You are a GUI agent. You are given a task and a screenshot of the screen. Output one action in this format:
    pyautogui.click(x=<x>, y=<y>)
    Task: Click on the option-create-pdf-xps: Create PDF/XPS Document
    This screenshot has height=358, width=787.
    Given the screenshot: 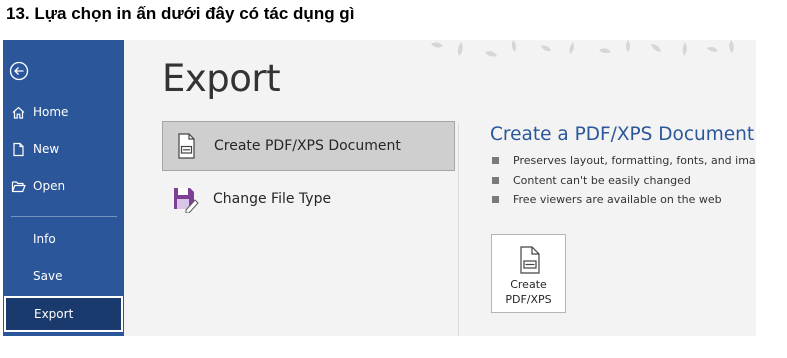 What is the action you would take?
    pyautogui.click(x=308, y=146)
    